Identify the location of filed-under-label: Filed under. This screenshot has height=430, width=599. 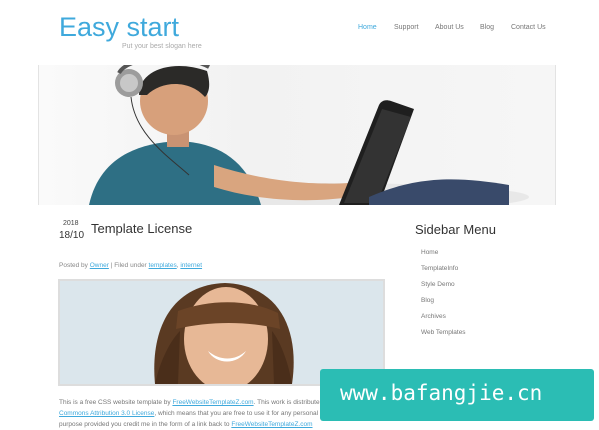
(130, 265).